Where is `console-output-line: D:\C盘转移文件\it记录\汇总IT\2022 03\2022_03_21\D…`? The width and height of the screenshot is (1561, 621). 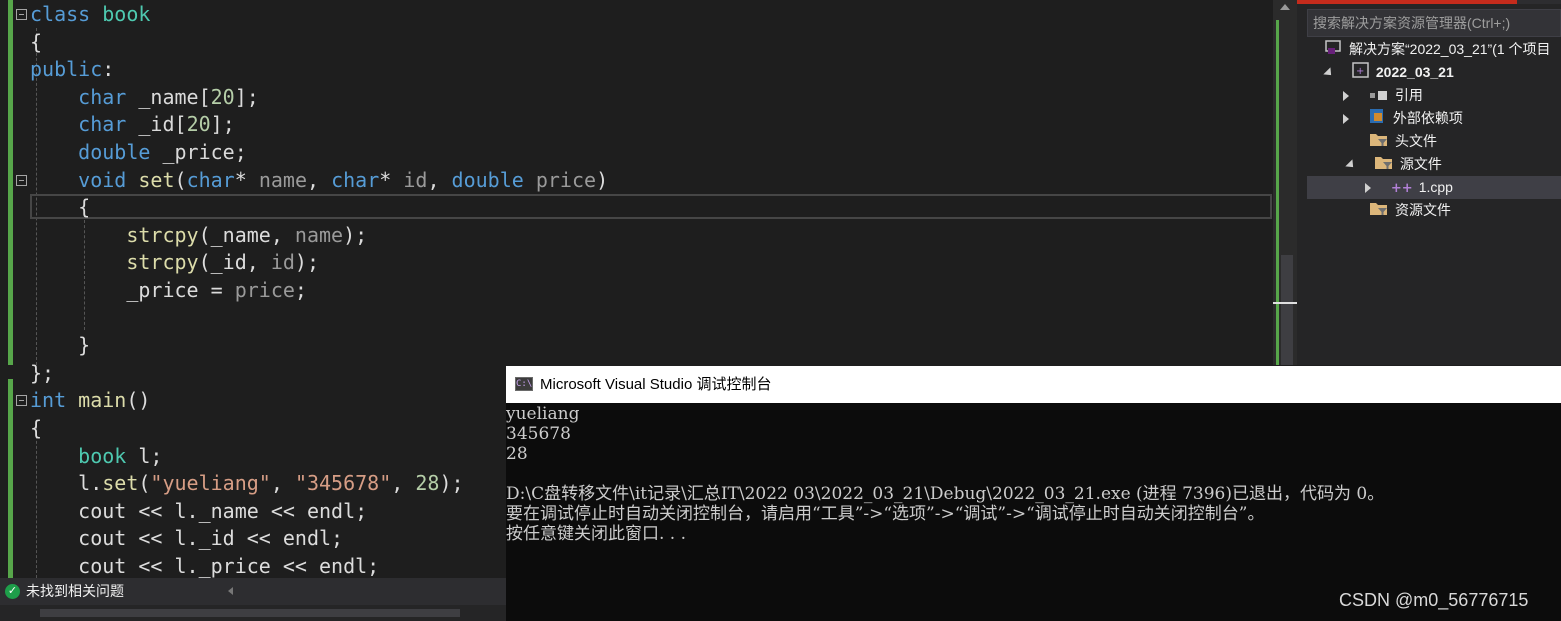
console-output-line: D:\C盘转移文件\it记录\汇总IT\2022 03\2022_03_21\D… is located at coordinates (945, 494).